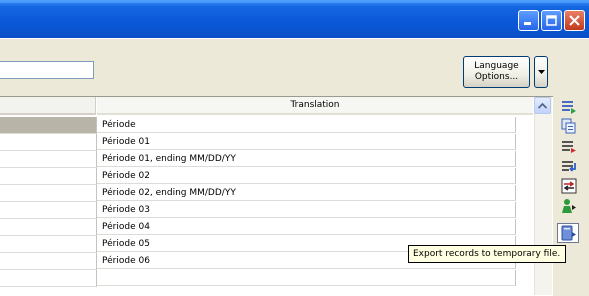 The image size is (589, 296). I want to click on translation-cell: Période 02, ending MM/DD/YY, so click(306, 193).